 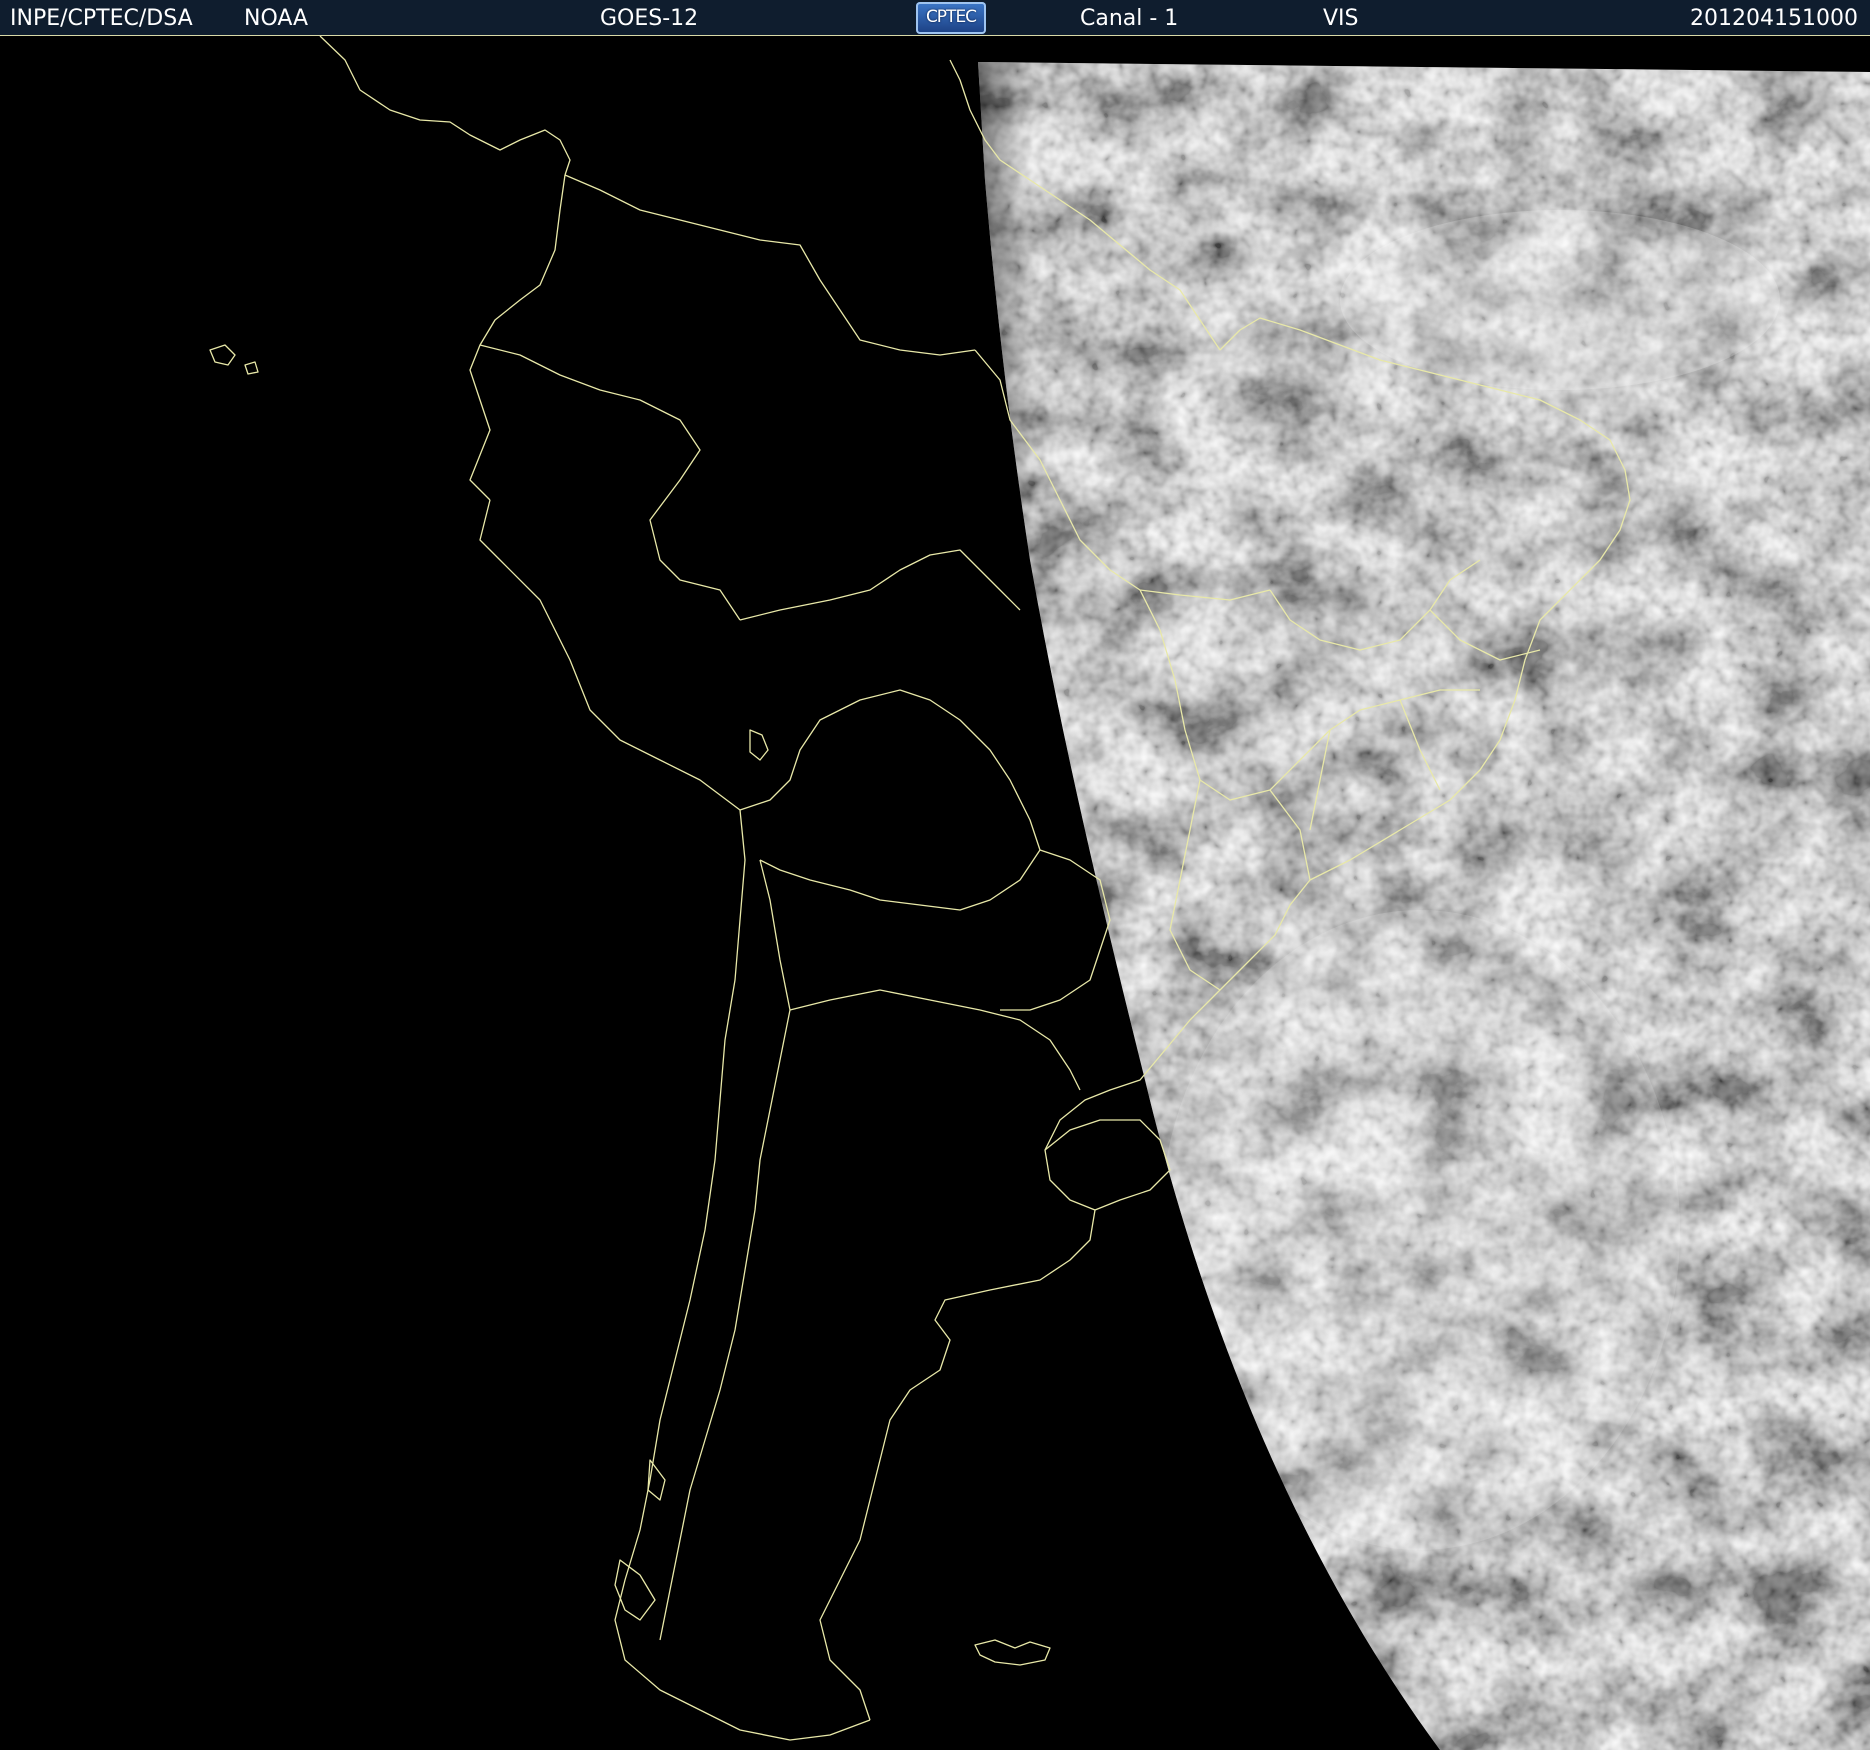 I want to click on institution-label: INPE/CPTEC/DSA, so click(x=101, y=18).